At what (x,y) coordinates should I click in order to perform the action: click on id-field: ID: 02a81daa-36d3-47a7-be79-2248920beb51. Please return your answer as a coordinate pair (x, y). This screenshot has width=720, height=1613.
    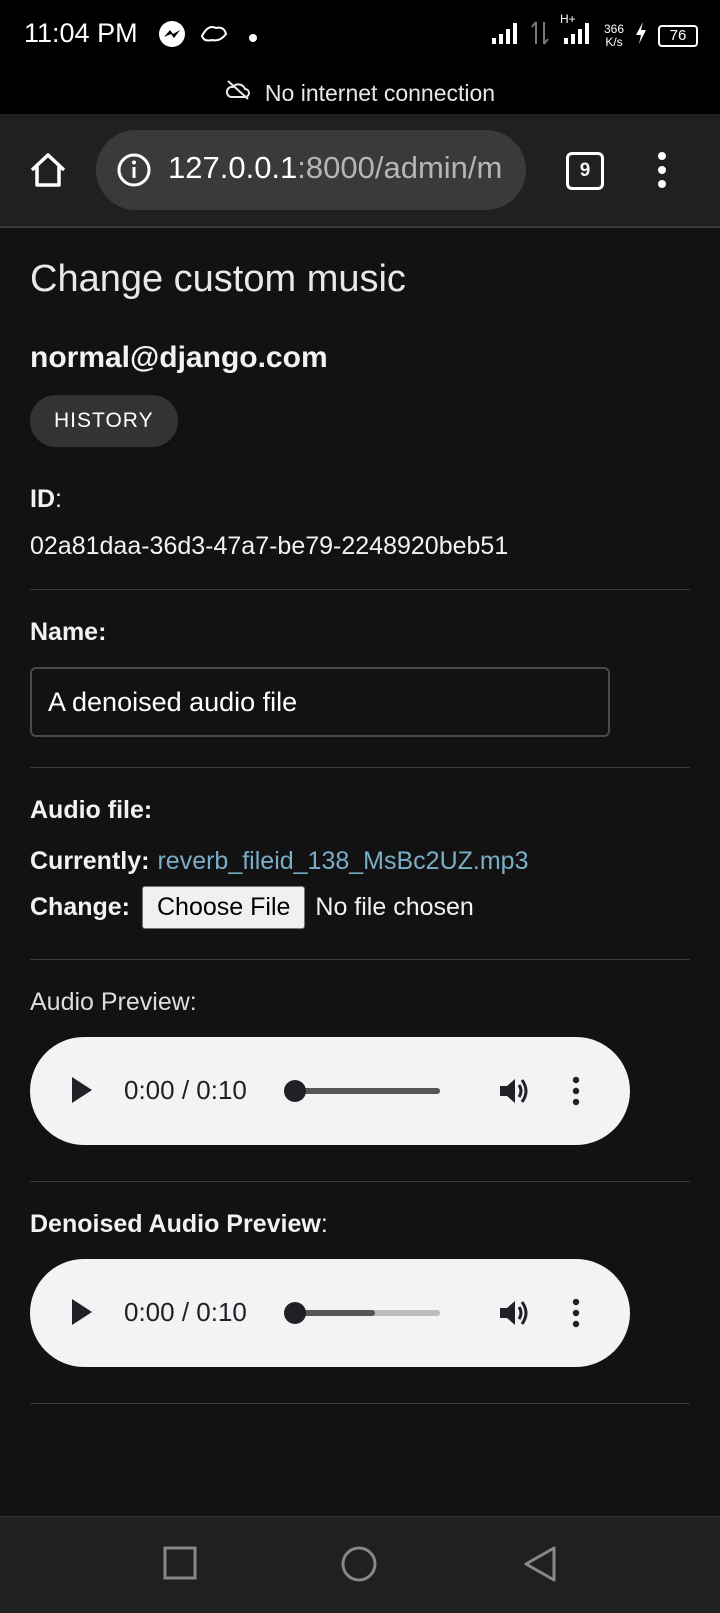
    Looking at the image, I should click on (360, 537).